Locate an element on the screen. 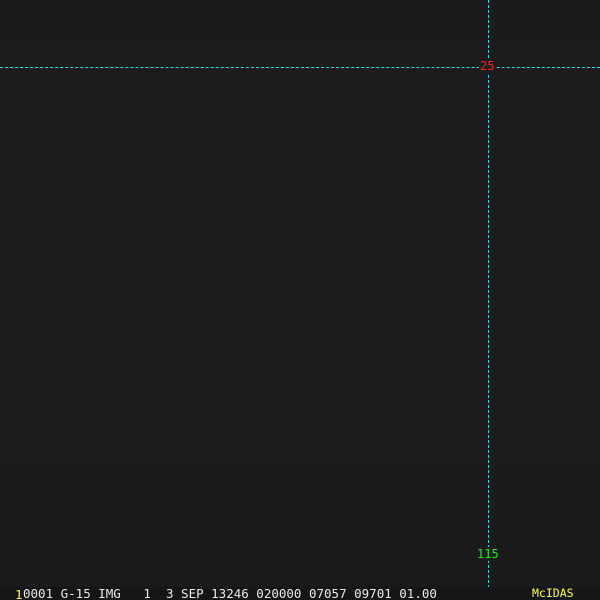  frame-number: 1 is located at coordinates (19, 593).